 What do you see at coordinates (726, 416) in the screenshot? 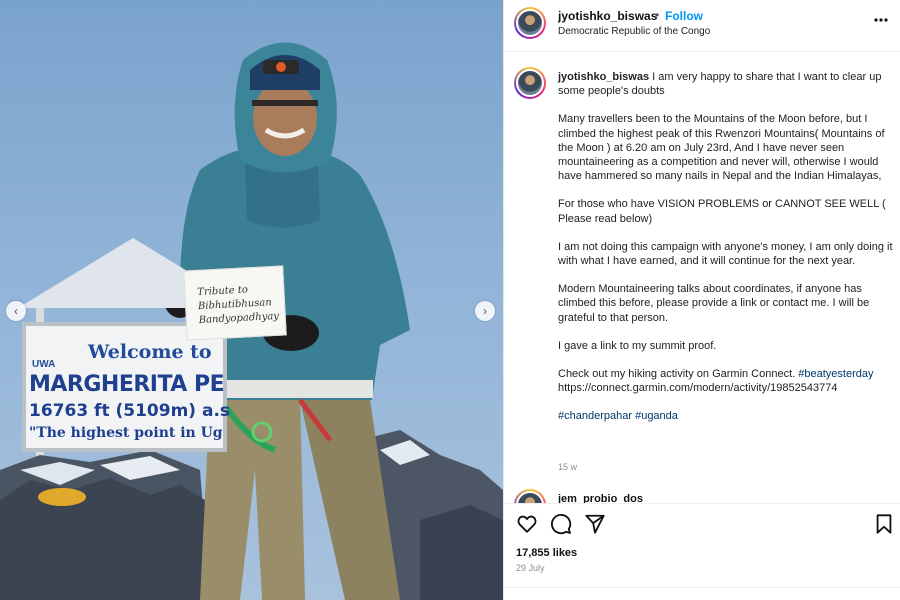
I see `caption-hashtags: #chanderpahar #uganda` at bounding box center [726, 416].